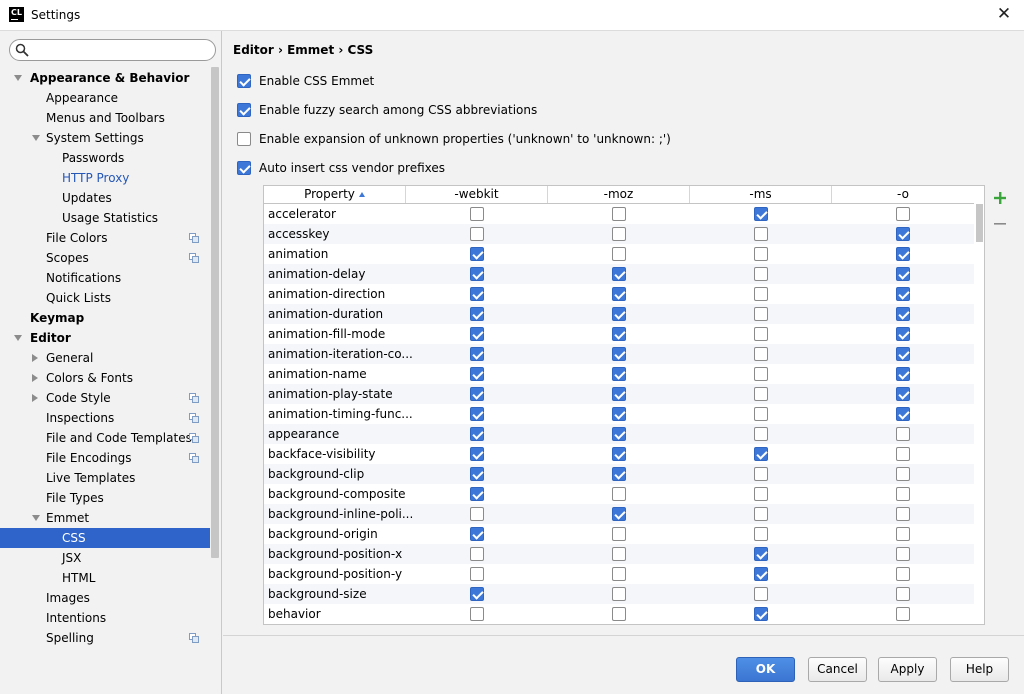  I want to click on table-row: animation-direction, so click(619, 294).